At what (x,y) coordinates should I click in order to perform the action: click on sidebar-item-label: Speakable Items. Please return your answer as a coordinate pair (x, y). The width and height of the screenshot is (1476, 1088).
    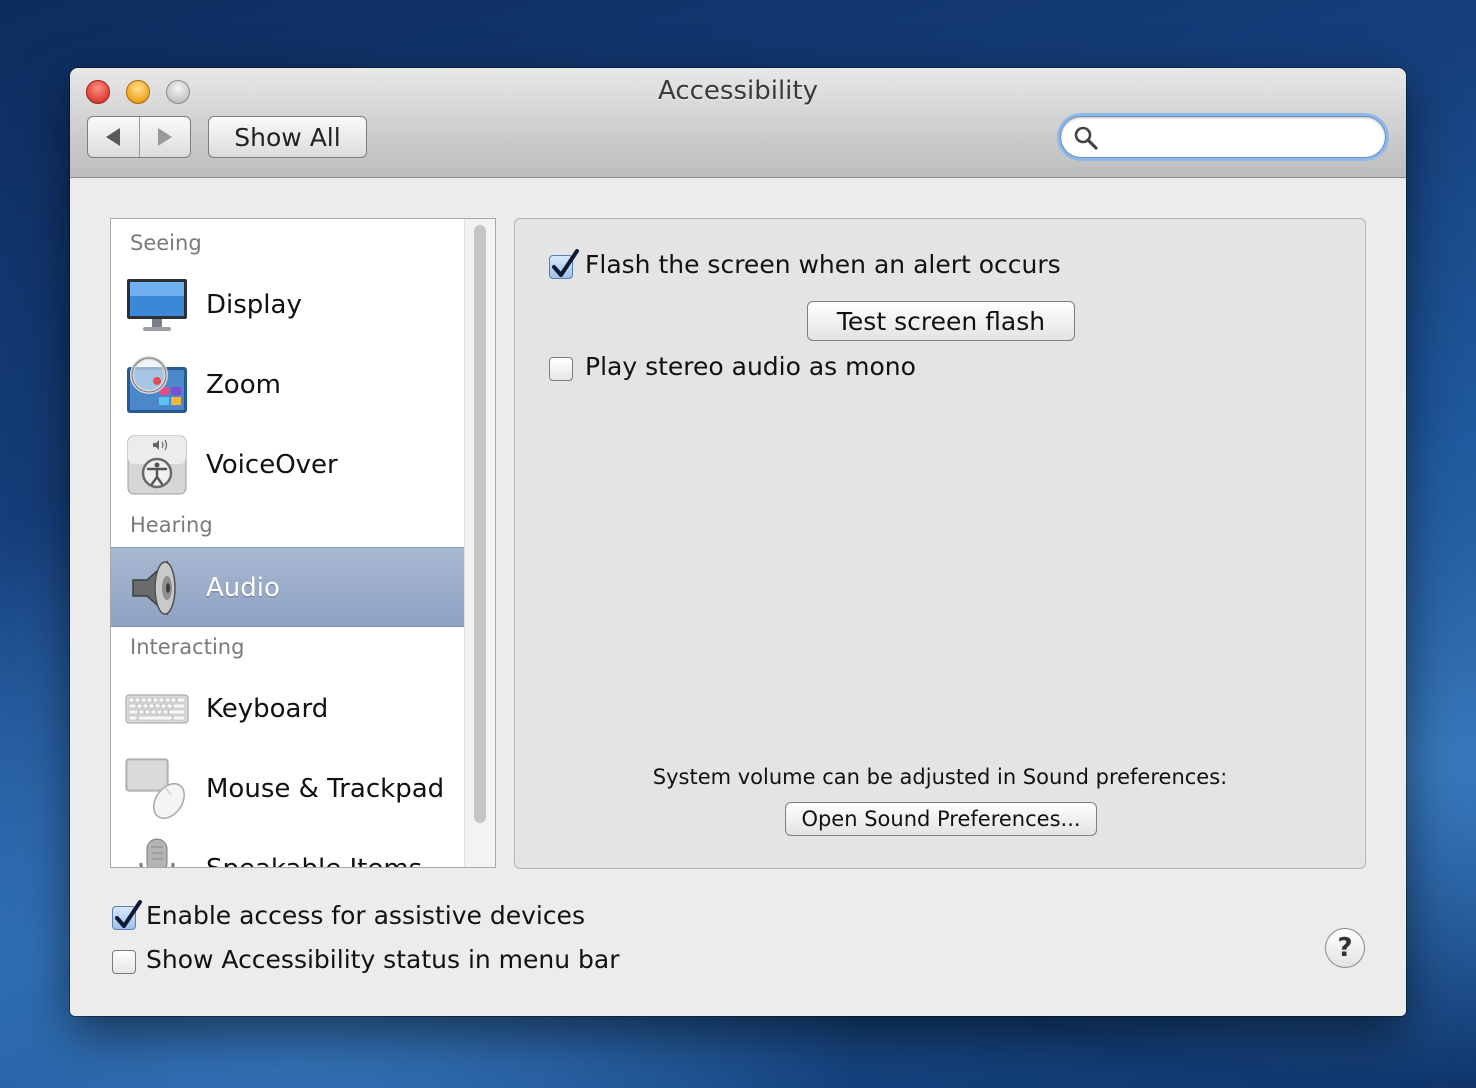
    Looking at the image, I should click on (314, 848).